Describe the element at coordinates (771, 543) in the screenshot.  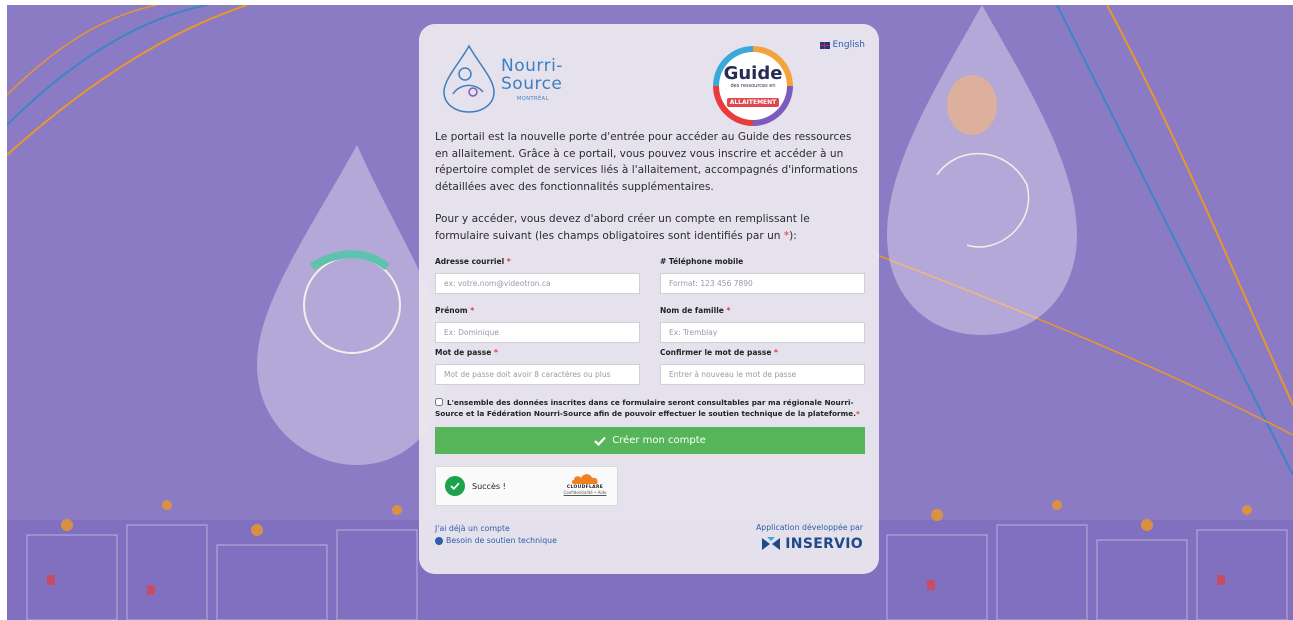
I see `inservio-mark-icon` at that location.